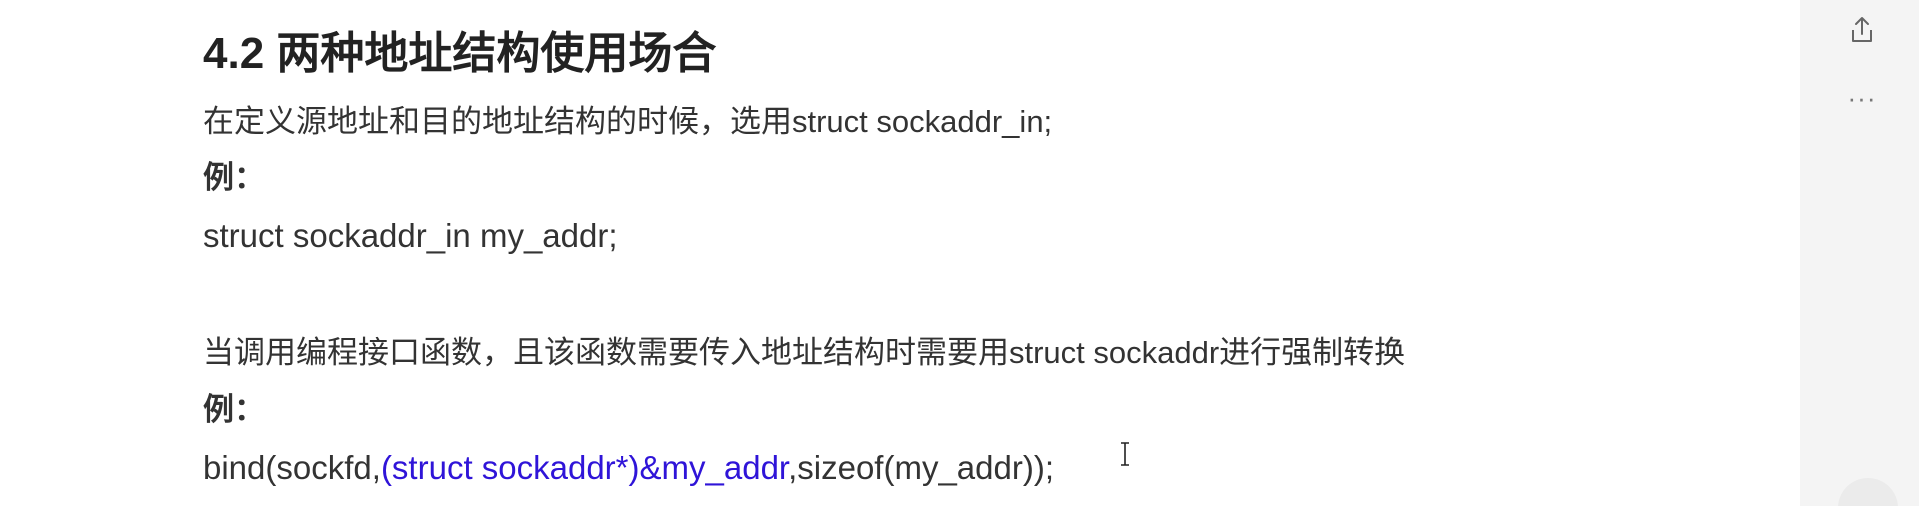 The width and height of the screenshot is (1919, 506). What do you see at coordinates (410, 235) in the screenshot?
I see `code-line-declaration: struct sockaddr_in my_addr;` at bounding box center [410, 235].